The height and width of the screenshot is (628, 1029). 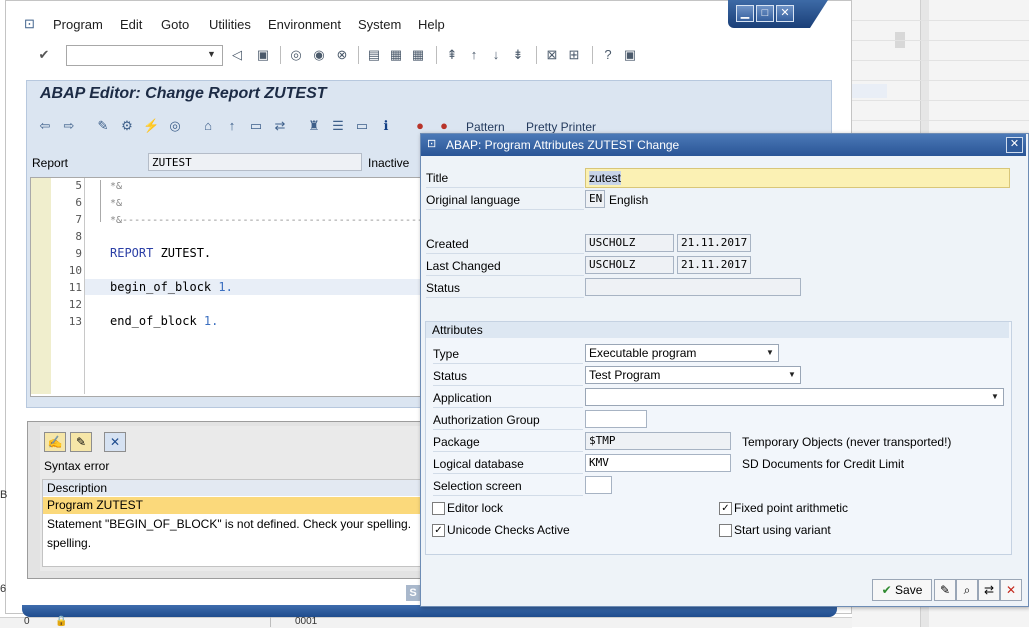 I want to click on last-page-icon: ⇟, so click(x=518, y=55).